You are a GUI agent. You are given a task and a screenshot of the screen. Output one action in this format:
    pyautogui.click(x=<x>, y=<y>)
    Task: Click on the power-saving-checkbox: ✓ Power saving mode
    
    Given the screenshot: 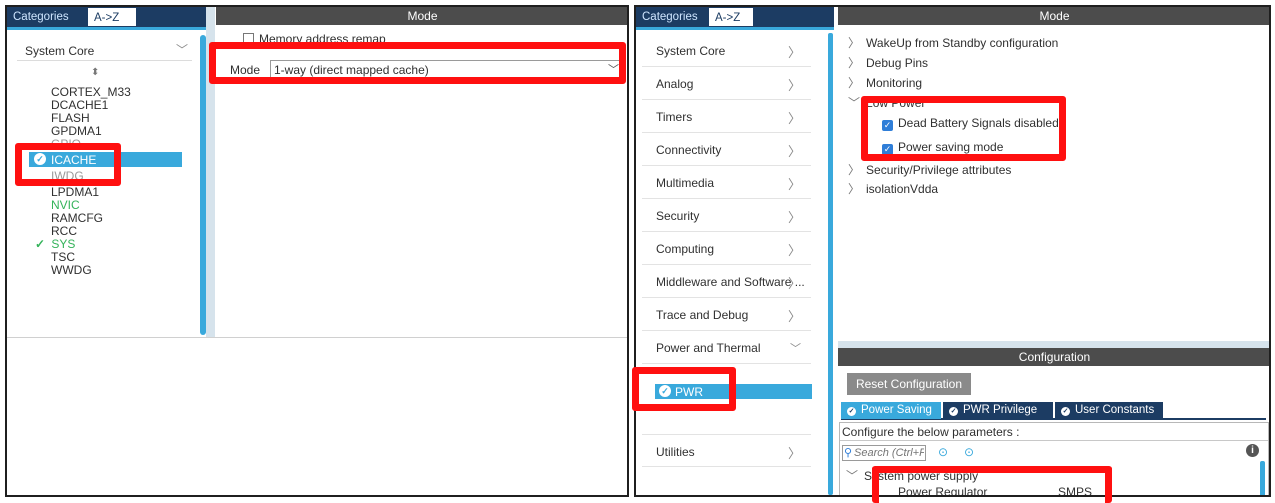 What is the action you would take?
    pyautogui.click(x=942, y=147)
    